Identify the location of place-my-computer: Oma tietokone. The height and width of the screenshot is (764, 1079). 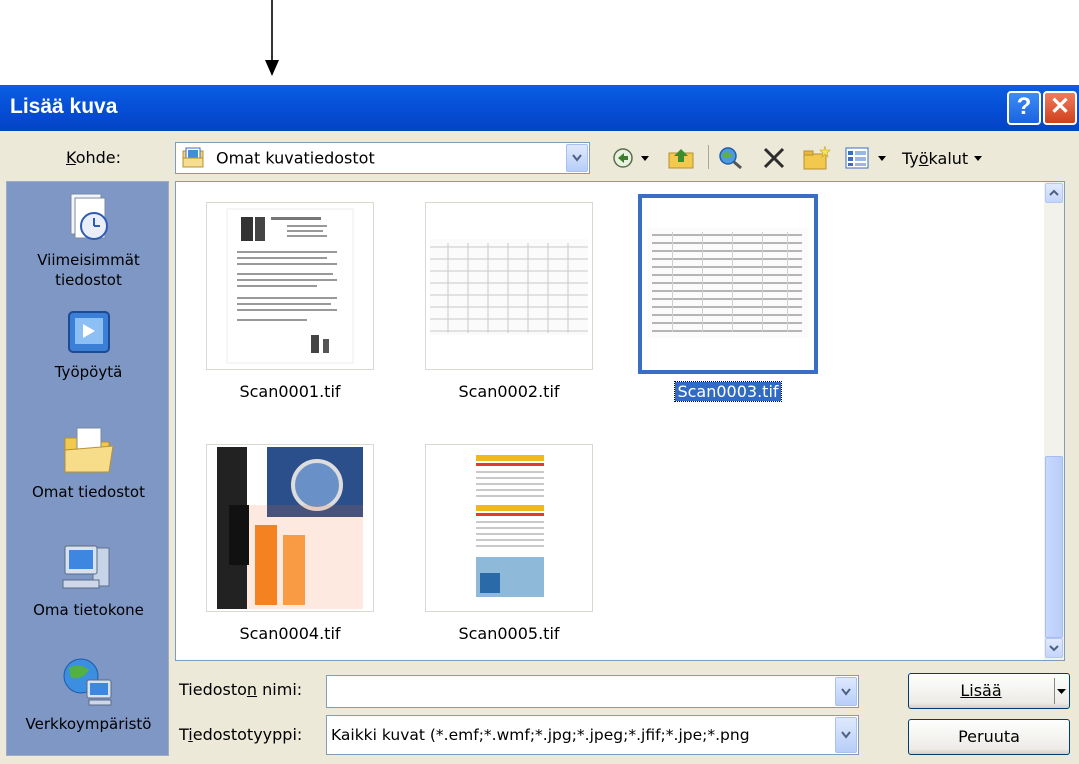
(88, 580).